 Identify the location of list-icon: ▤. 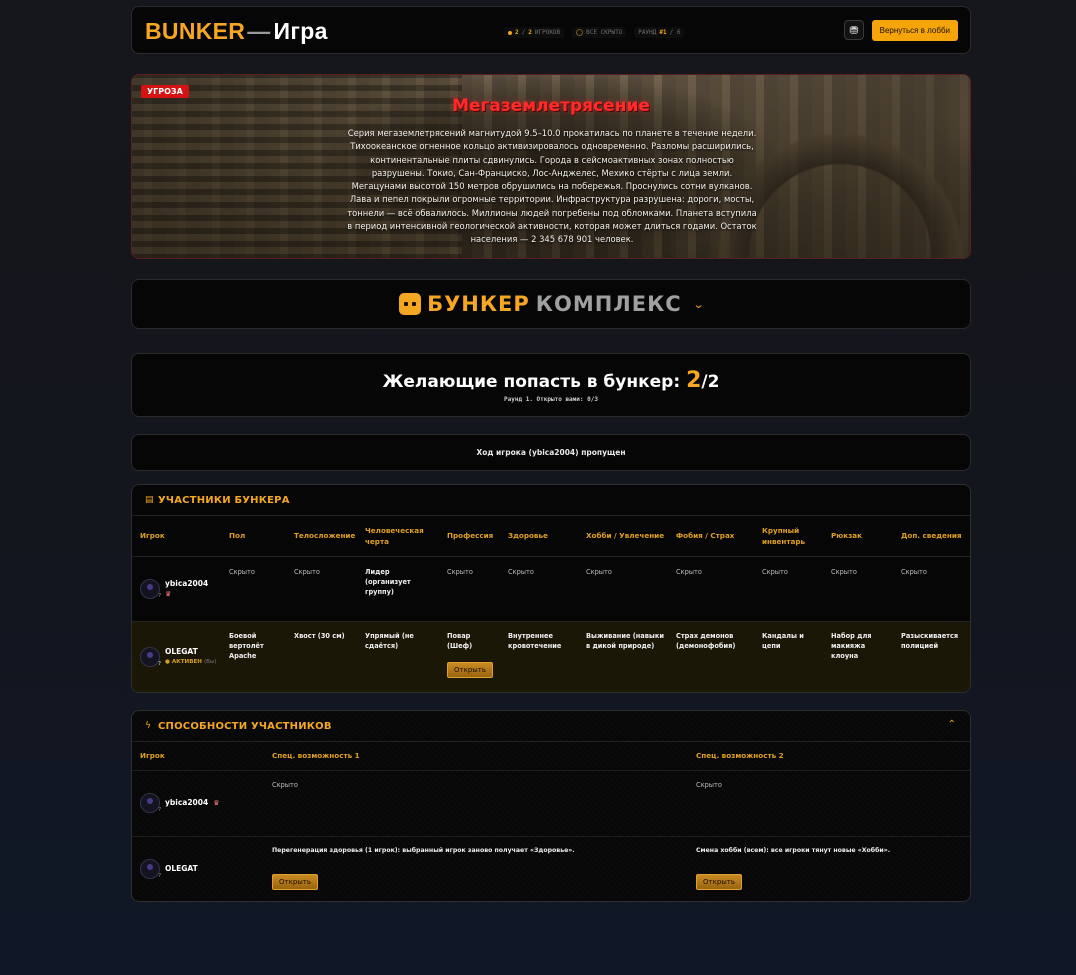
(149, 500).